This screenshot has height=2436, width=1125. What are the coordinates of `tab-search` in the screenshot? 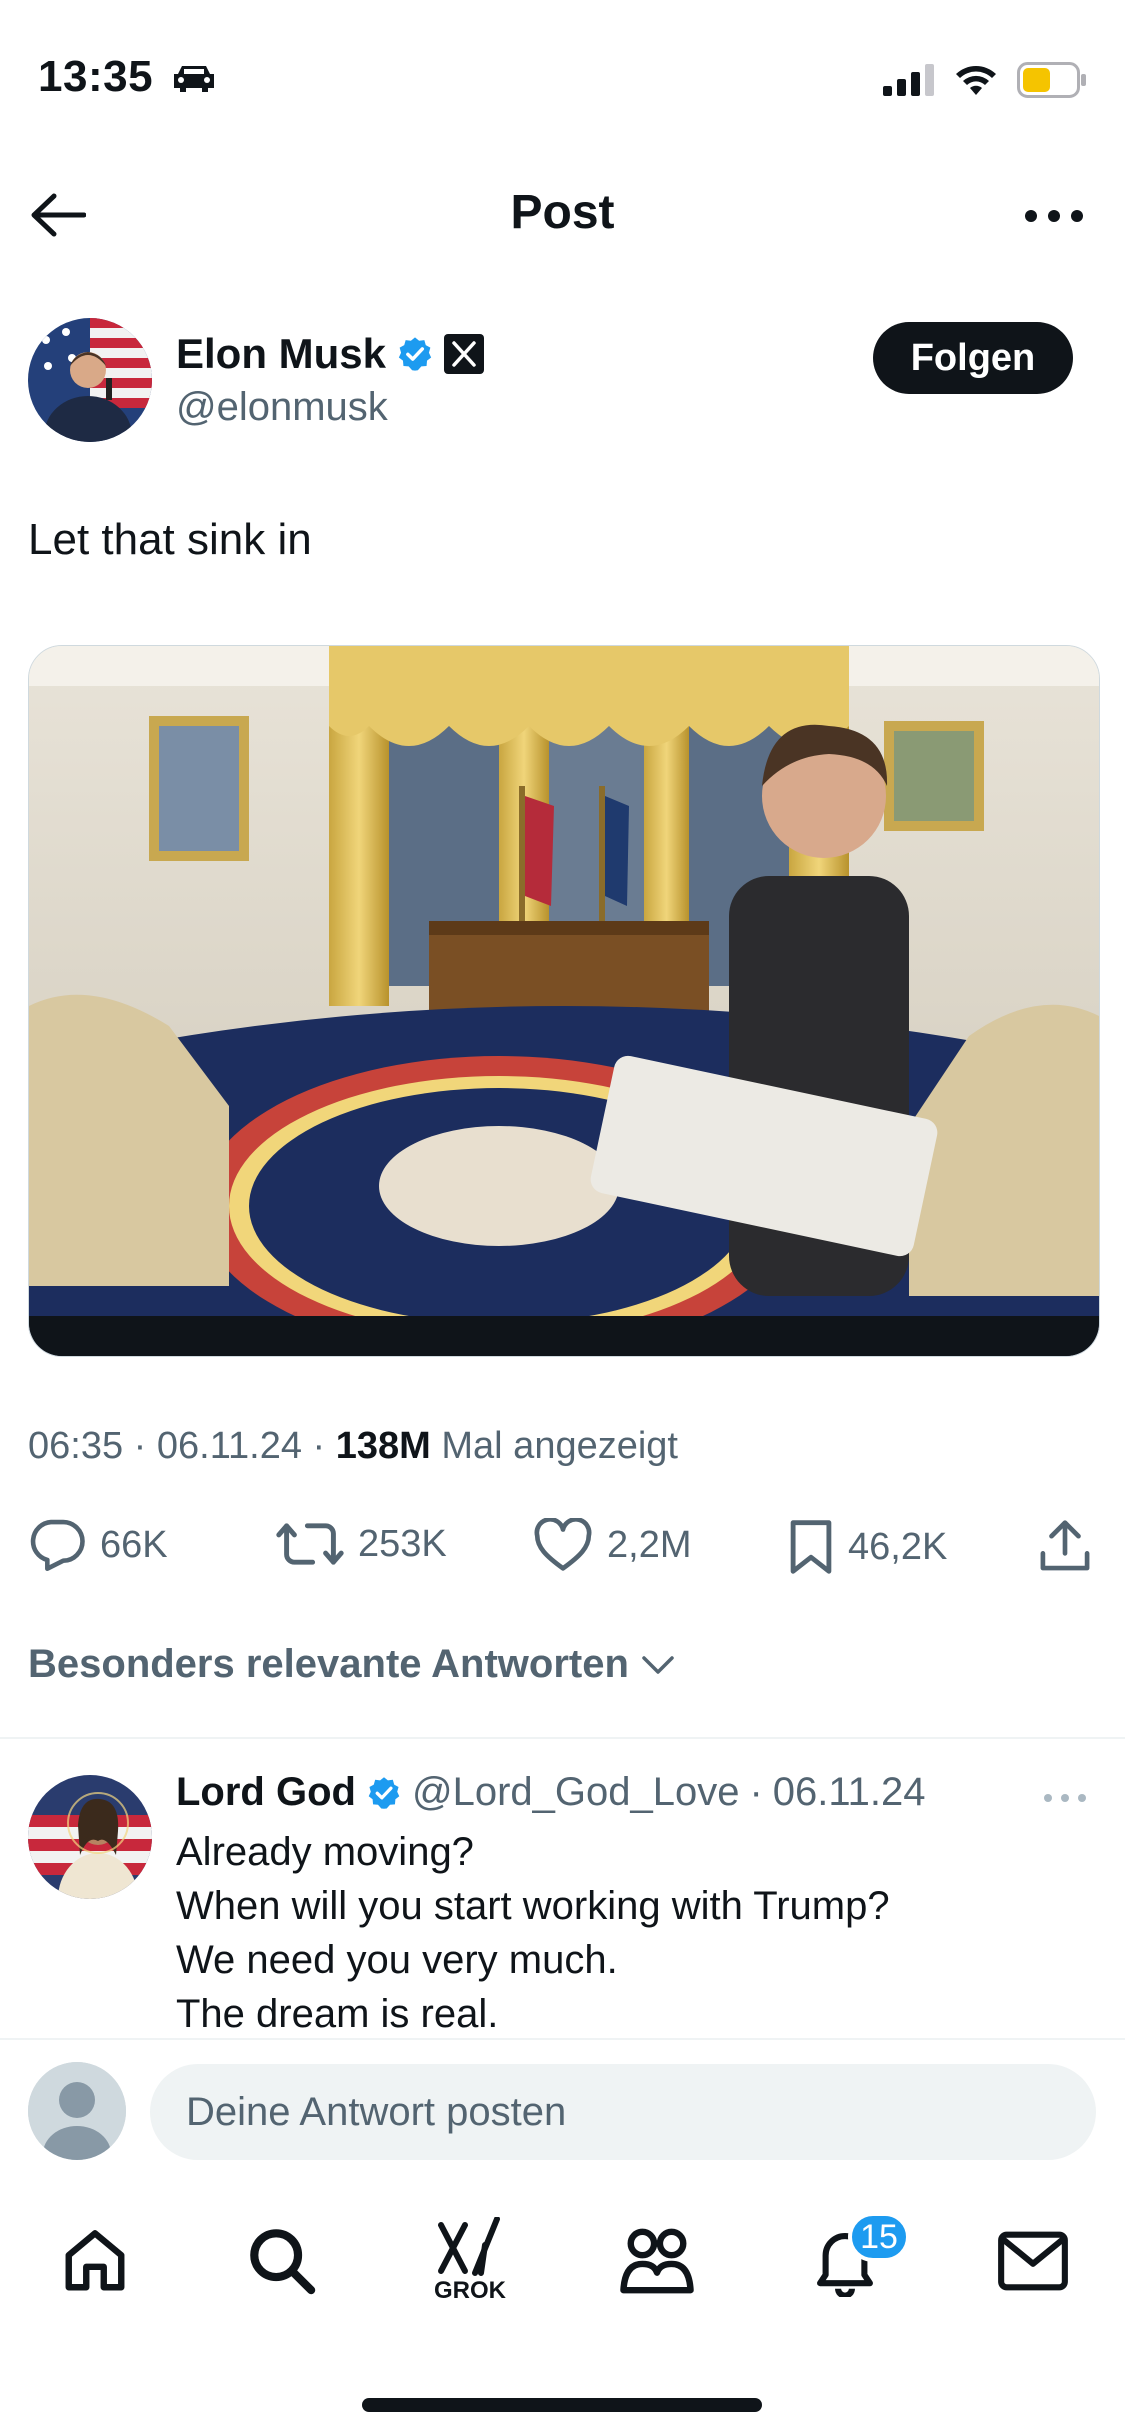 It's located at (282, 2261).